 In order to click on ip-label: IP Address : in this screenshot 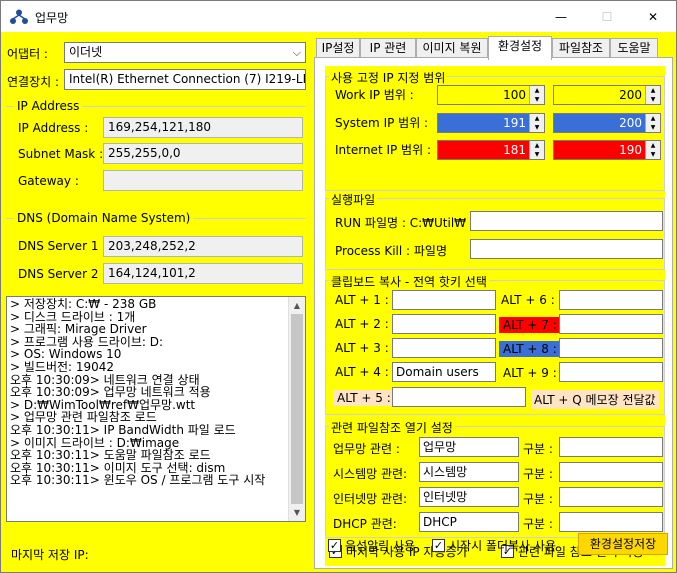, I will do `click(53, 128)`.